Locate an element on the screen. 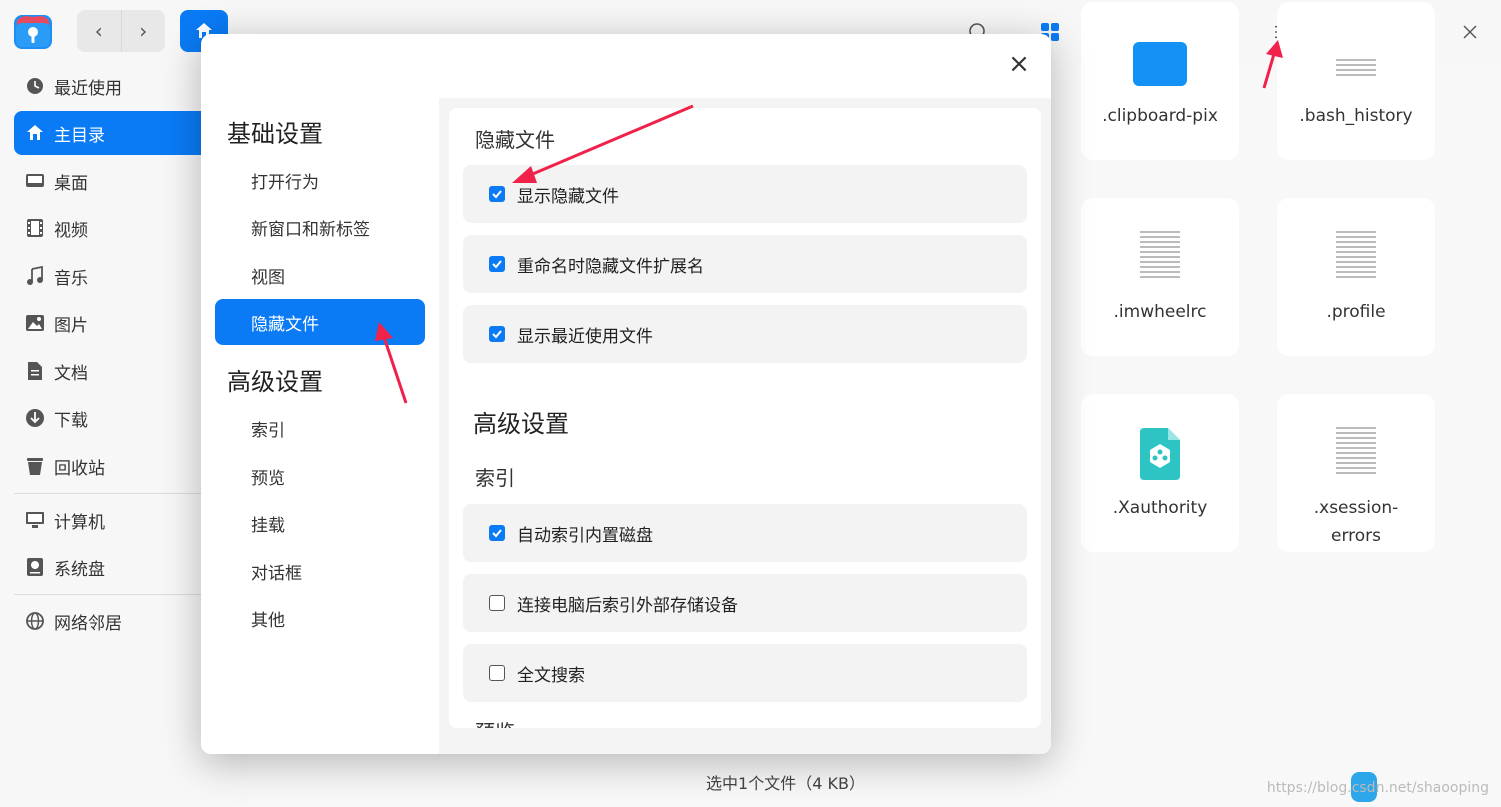 The width and height of the screenshot is (1501, 807). chevron-left-icon: ‹ is located at coordinates (98, 31).